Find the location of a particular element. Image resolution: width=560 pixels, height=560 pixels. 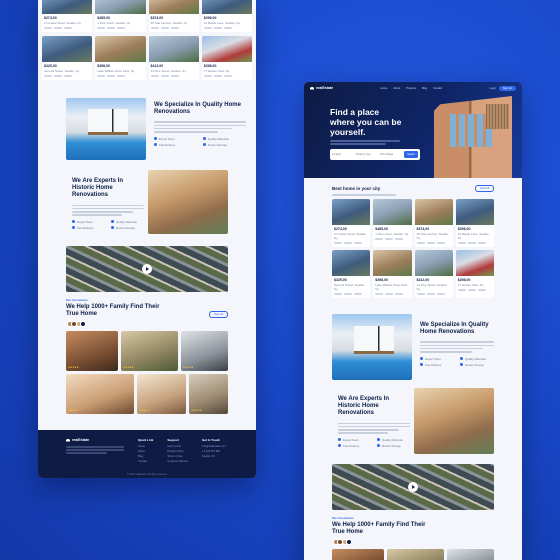

specialize-text is located at coordinates (200, 127).